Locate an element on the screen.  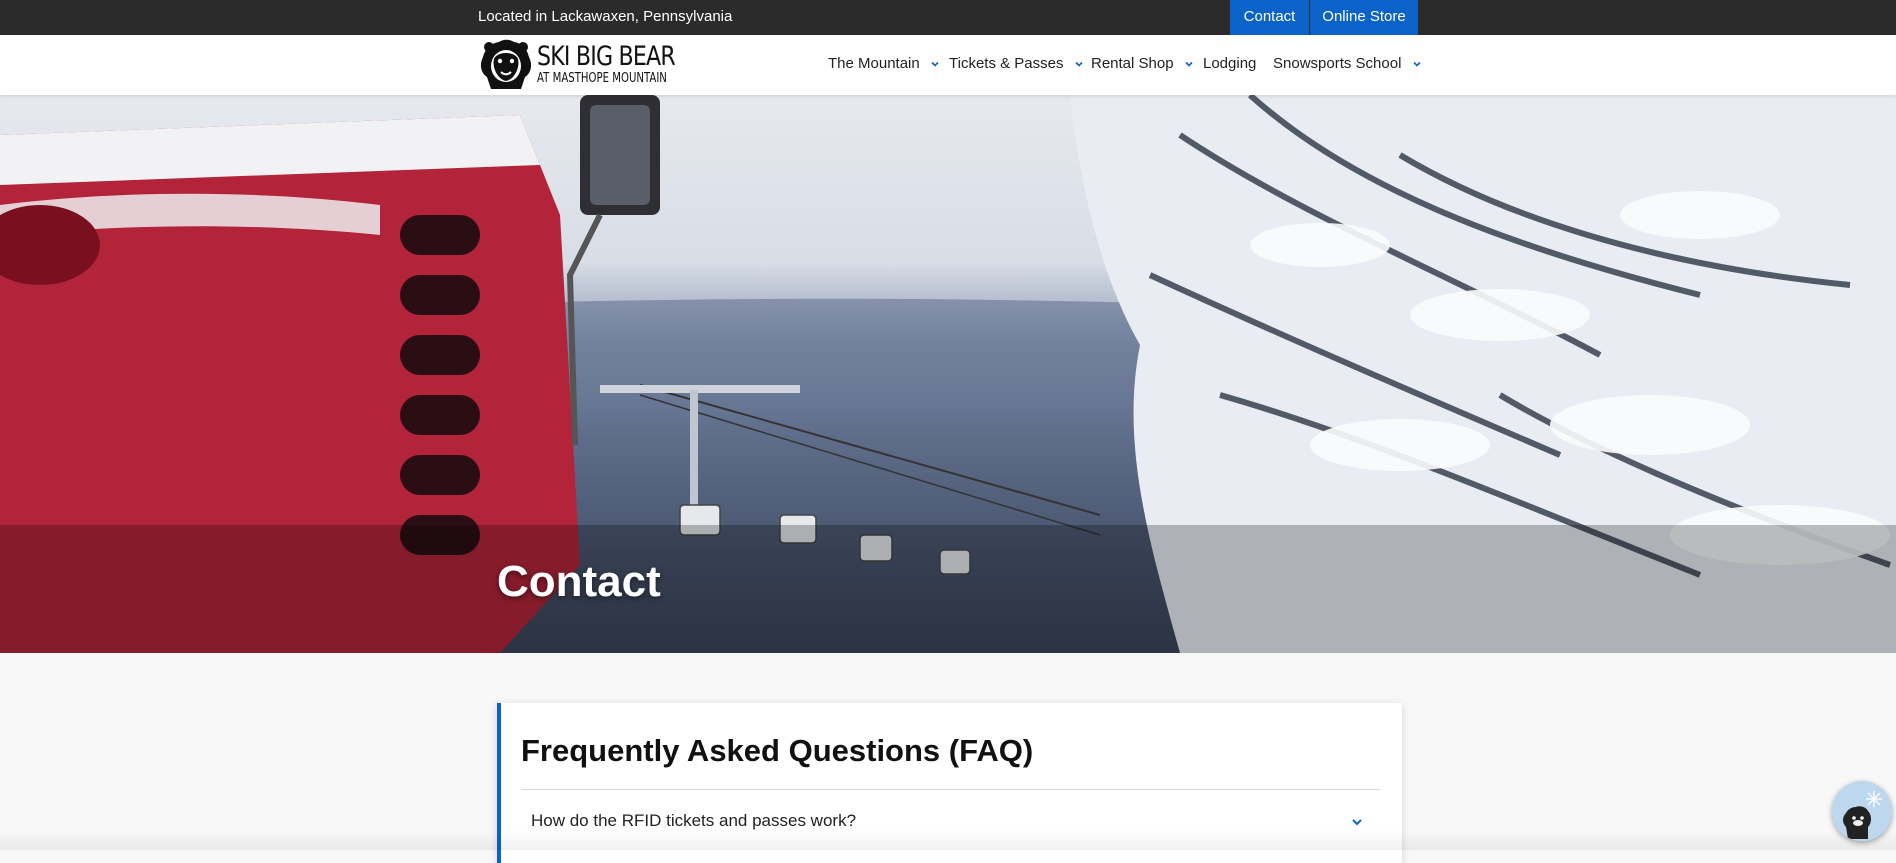
faq-item: How do the RFID tickets and passes work? is located at coordinates (950, 821).